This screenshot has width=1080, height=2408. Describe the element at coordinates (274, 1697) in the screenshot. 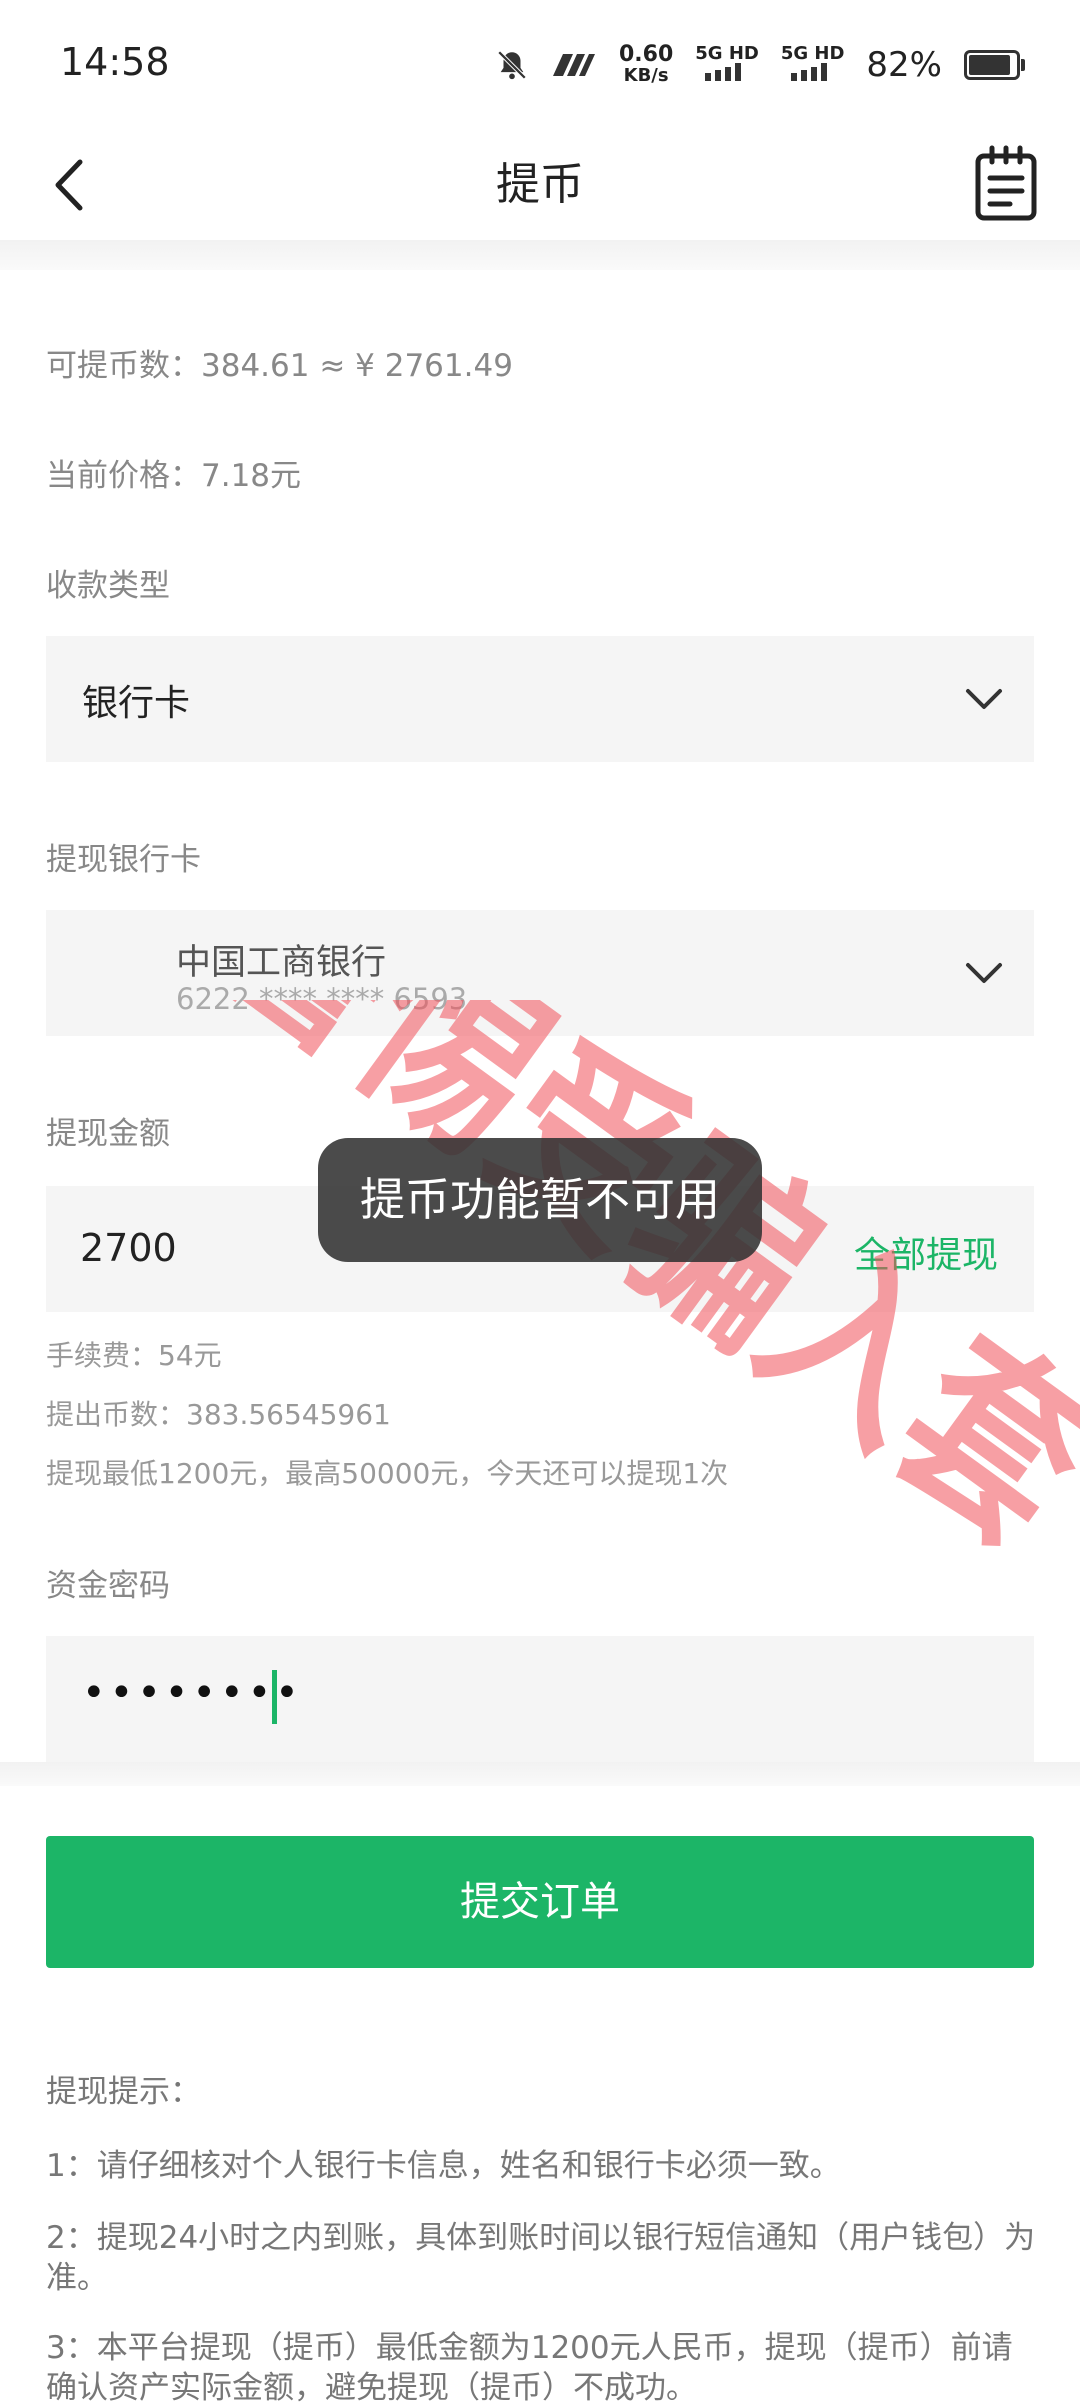

I see `text-cursor` at that location.